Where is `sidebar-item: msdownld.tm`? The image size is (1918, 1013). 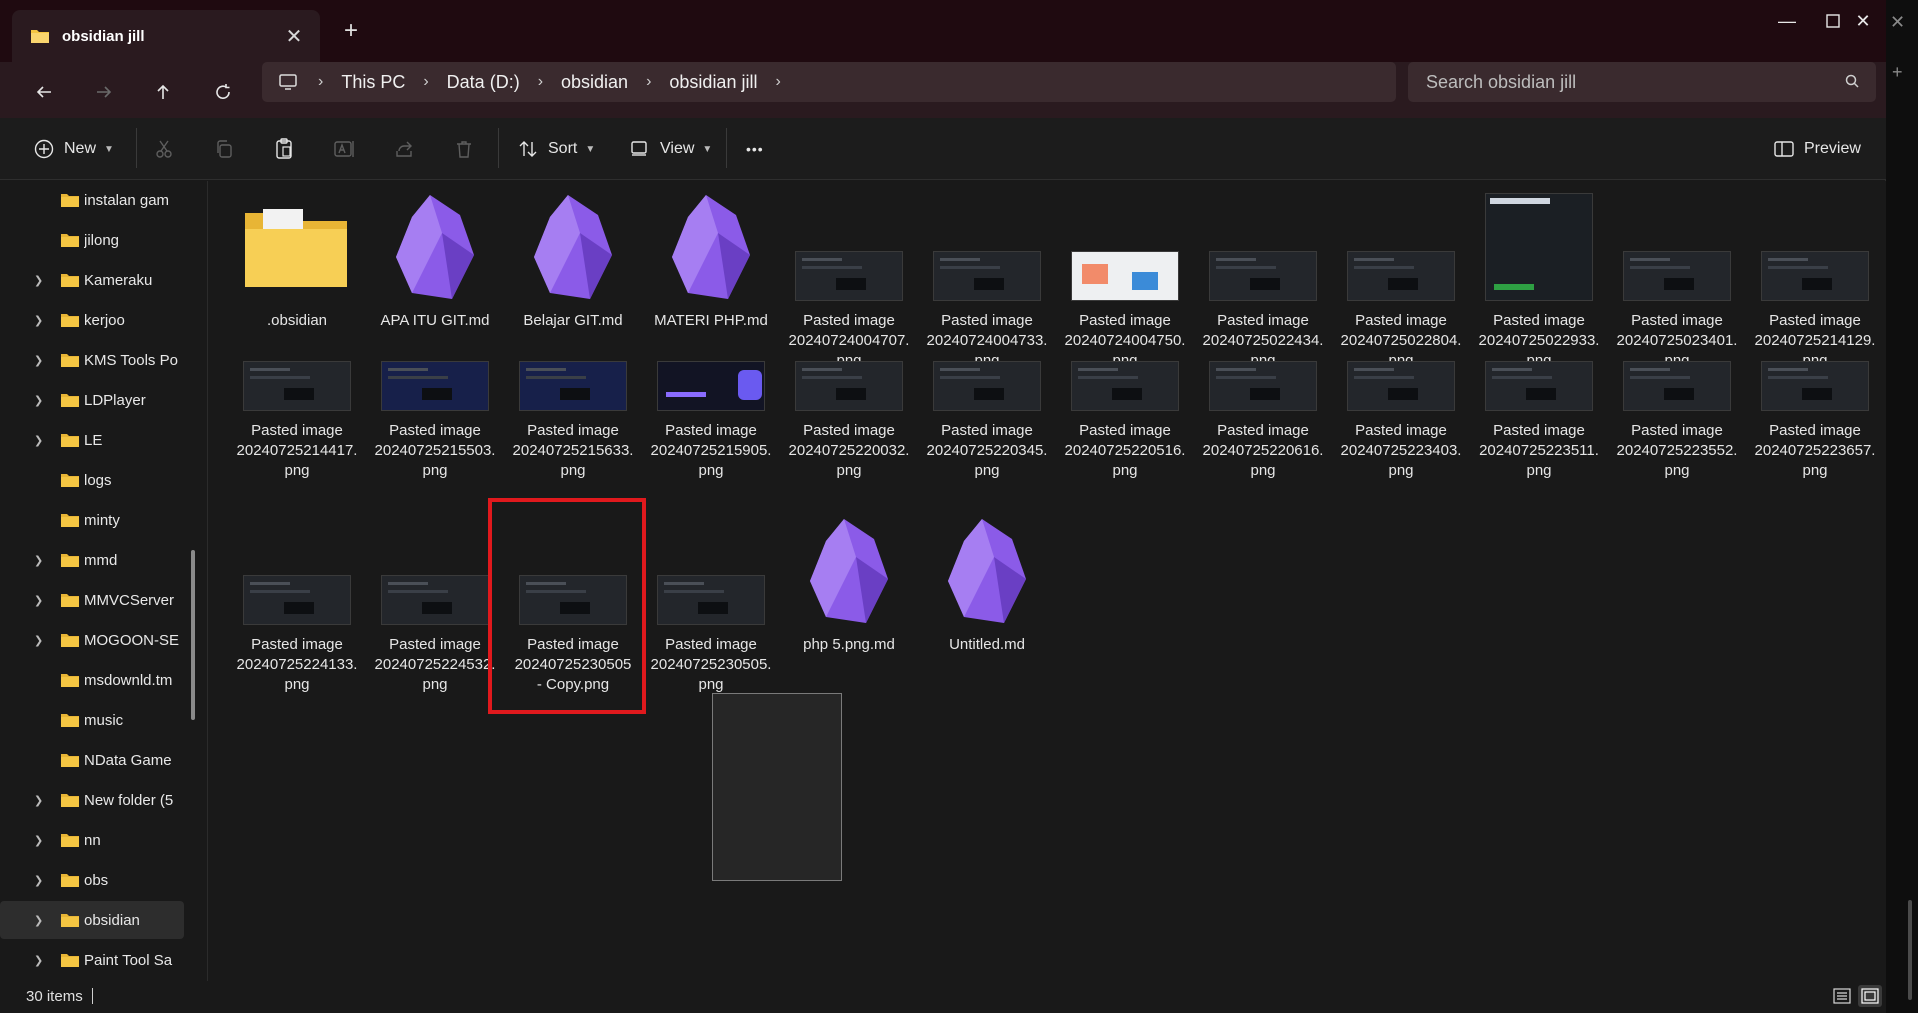 sidebar-item: msdownld.tm is located at coordinates (92, 680).